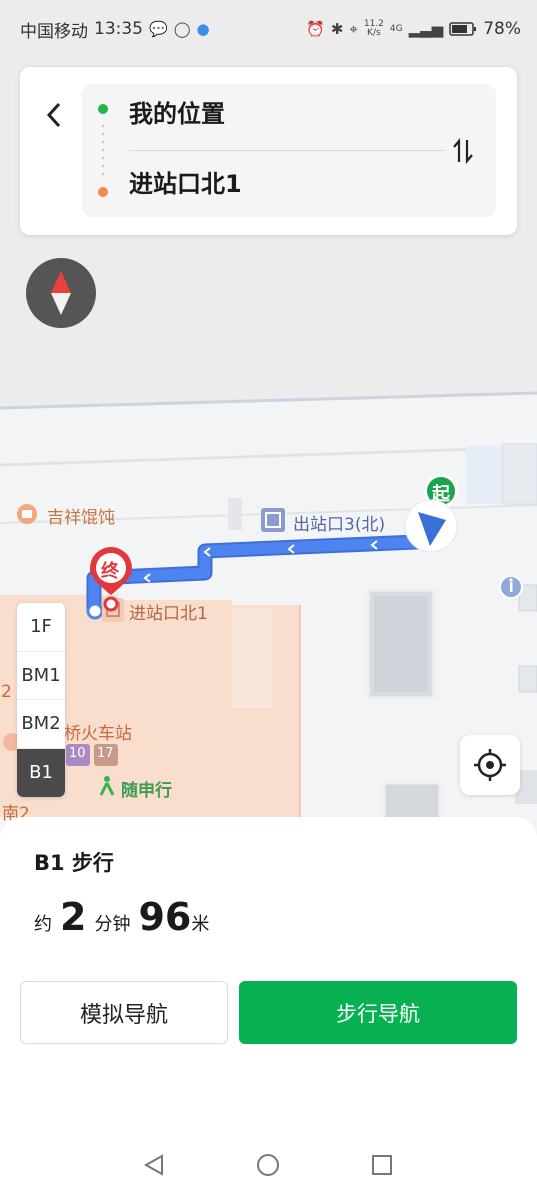  I want to click on floor-b1: B1, so click(41, 772).